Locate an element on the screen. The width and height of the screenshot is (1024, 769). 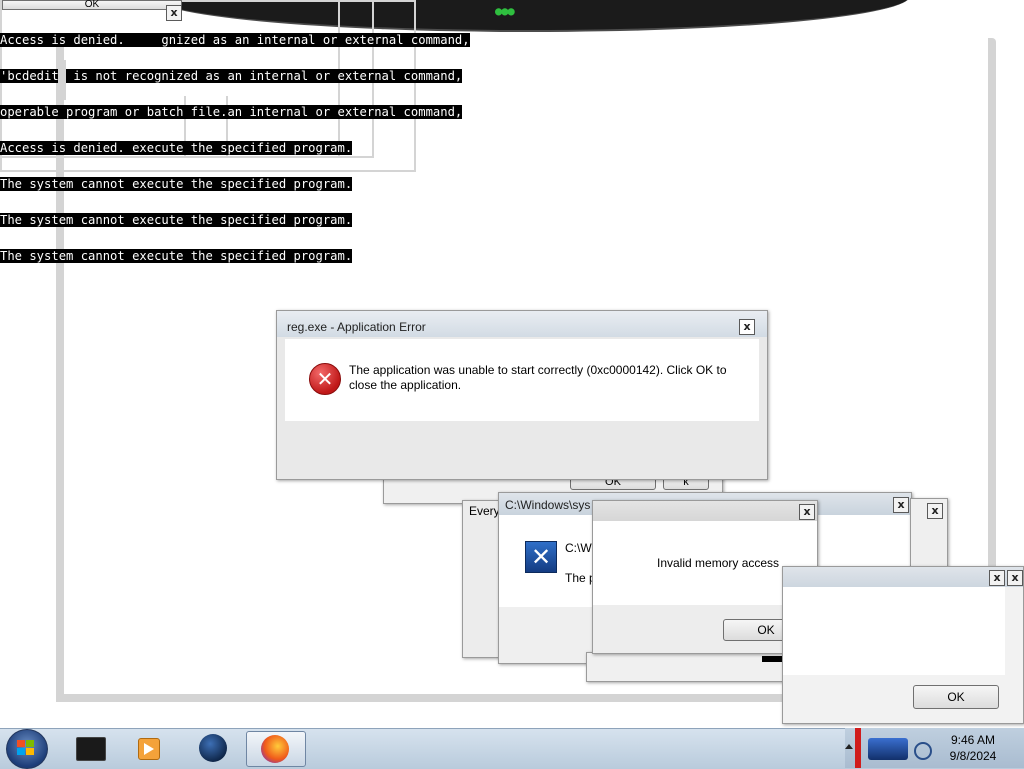
tray-expand-icon is located at coordinates (849, 746).